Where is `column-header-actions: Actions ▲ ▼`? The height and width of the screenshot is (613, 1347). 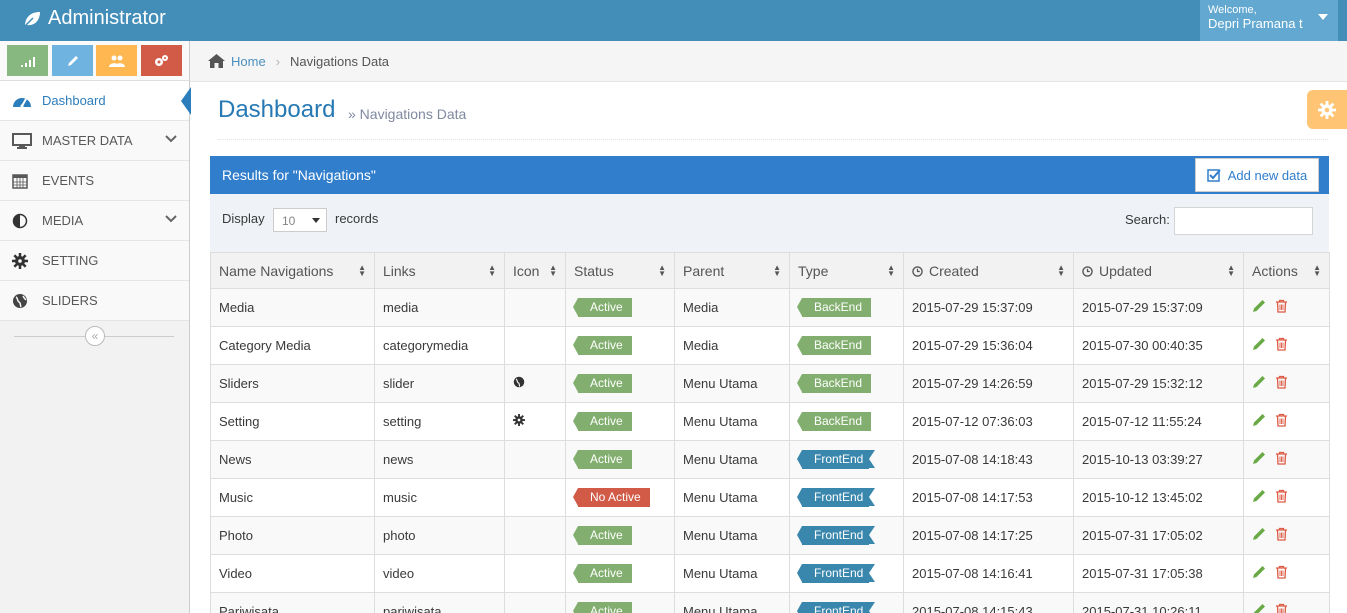
column-header-actions: Actions ▲ ▼ is located at coordinates (1286, 270).